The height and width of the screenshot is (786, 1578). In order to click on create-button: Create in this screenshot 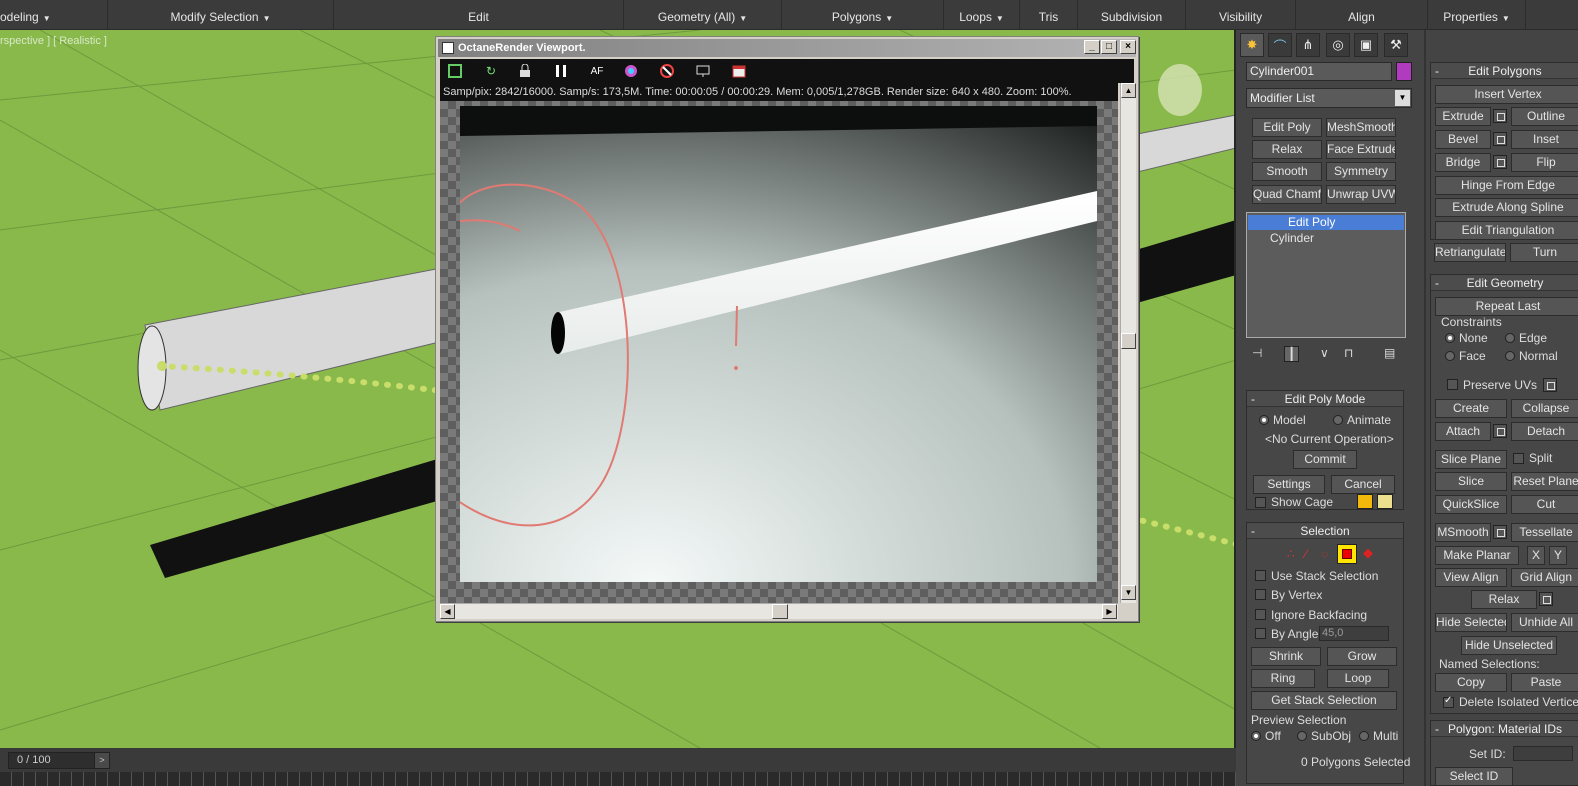, I will do `click(1471, 408)`.